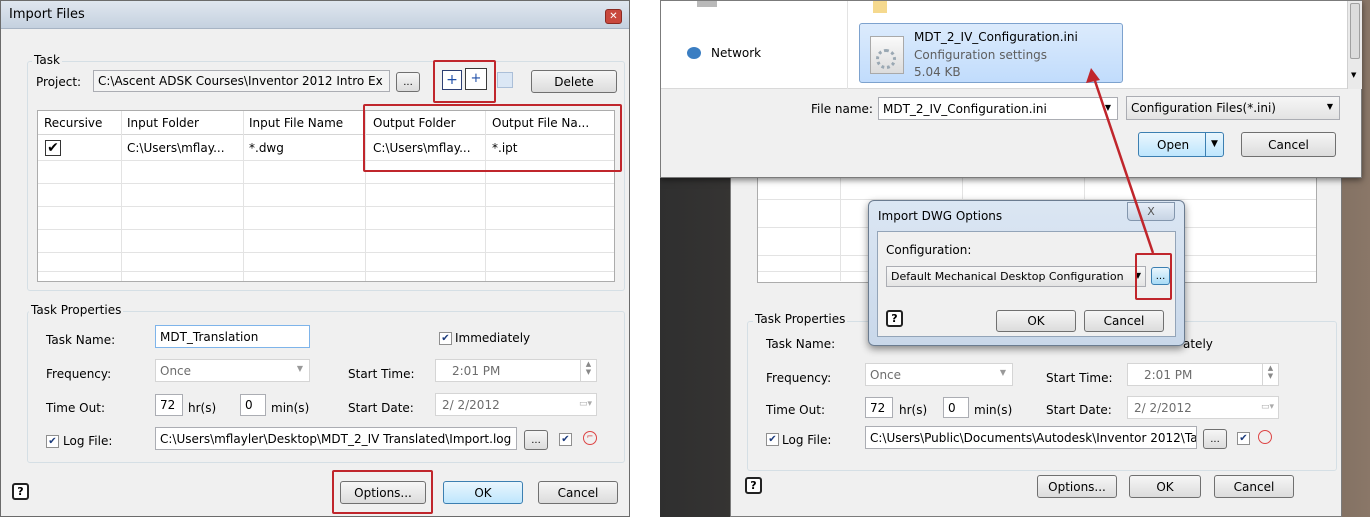 The height and width of the screenshot is (517, 1370). Describe the element at coordinates (578, 492) in the screenshot. I see `cancel-button: Cancel` at that location.